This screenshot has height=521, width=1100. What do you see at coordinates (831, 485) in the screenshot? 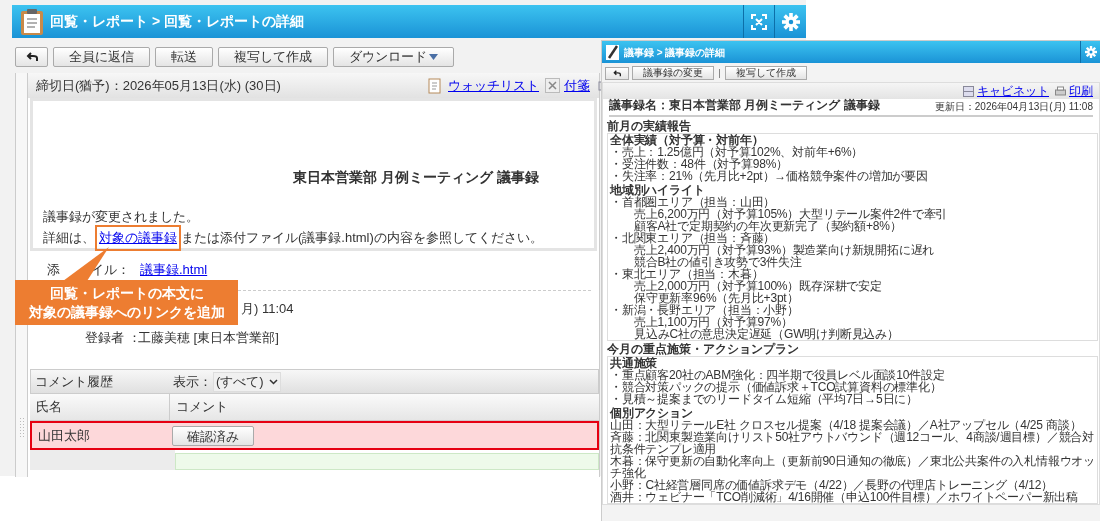
I see `minutes-line: 小野：C社経営層同席の価値訴求デモ（4/22）／長野の代理店トレーニング（4/12）` at bounding box center [831, 485].